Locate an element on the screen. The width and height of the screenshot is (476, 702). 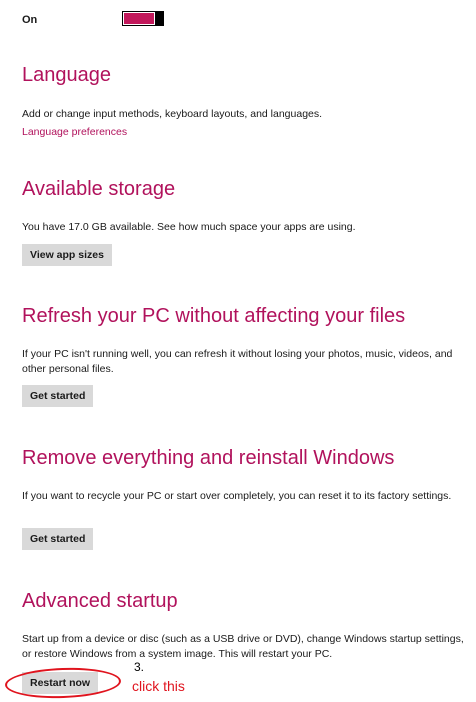
annotation-text: click this is located at coordinates (158, 686).